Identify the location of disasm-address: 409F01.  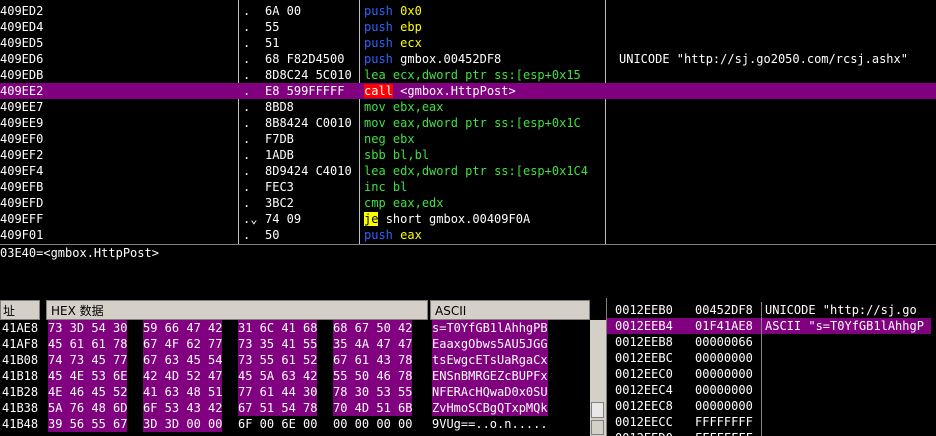
(22, 235).